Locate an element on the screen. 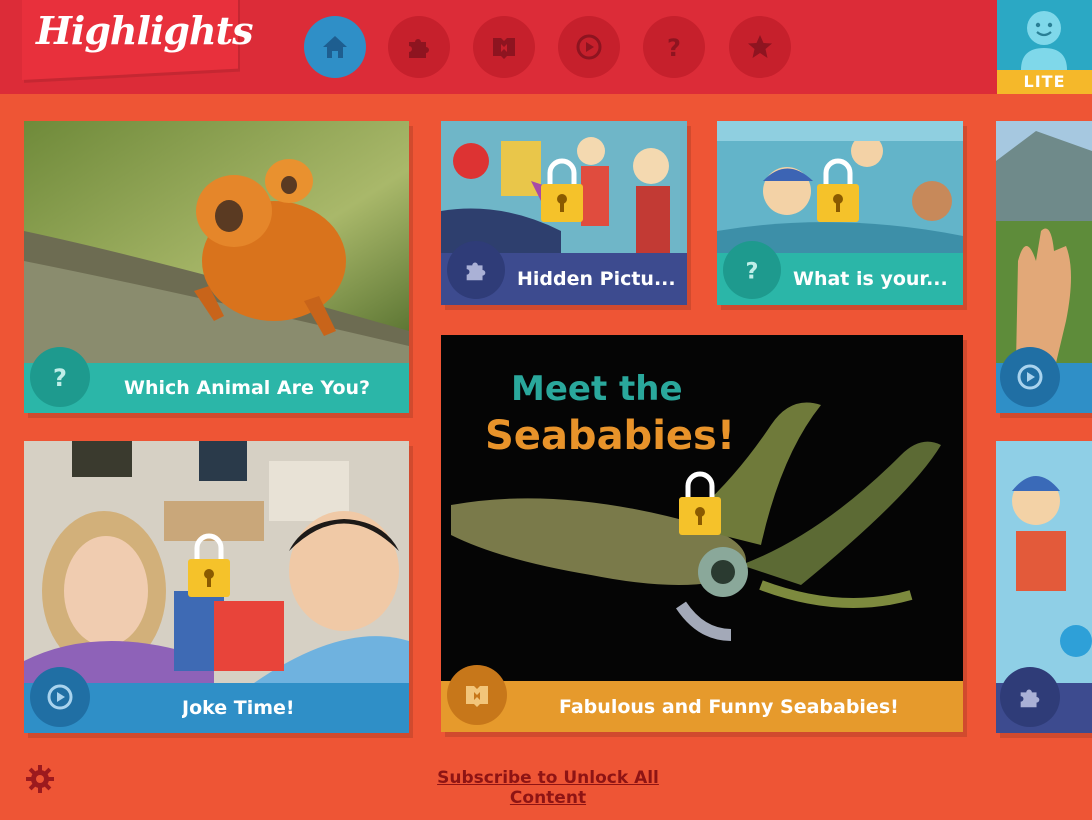  tile-title: Joke Time! is located at coordinates (238, 708).